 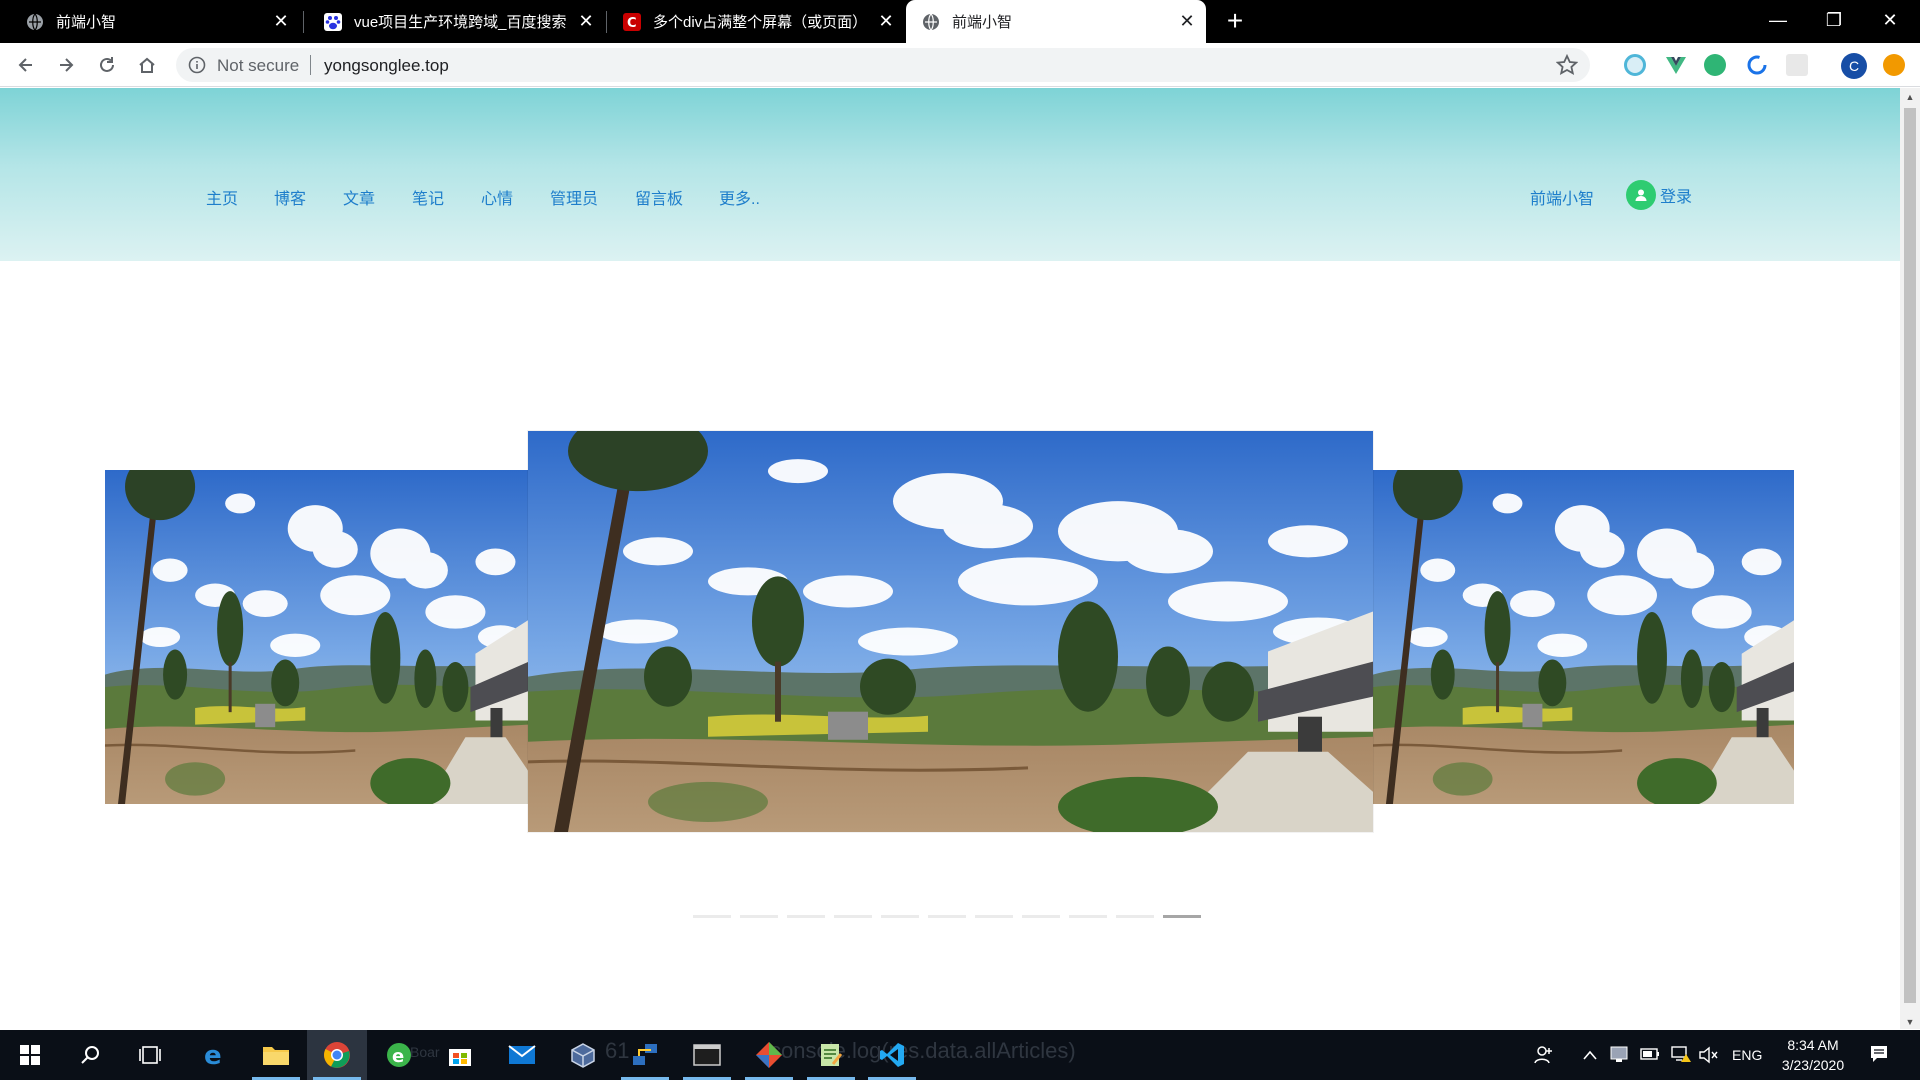 I want to click on url-text: yongsonglee.top, so click(x=386, y=66).